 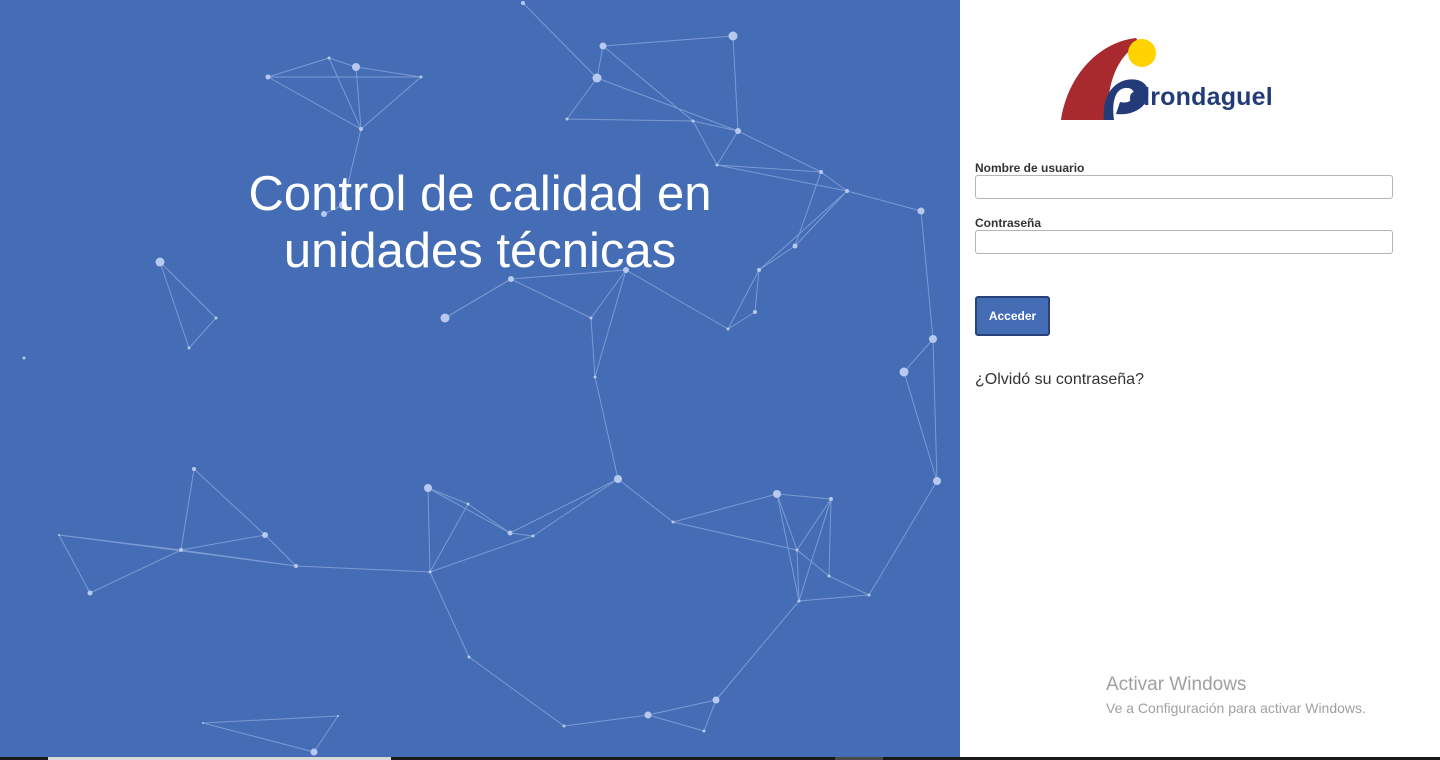 What do you see at coordinates (1184, 187) in the screenshot?
I see `username-input` at bounding box center [1184, 187].